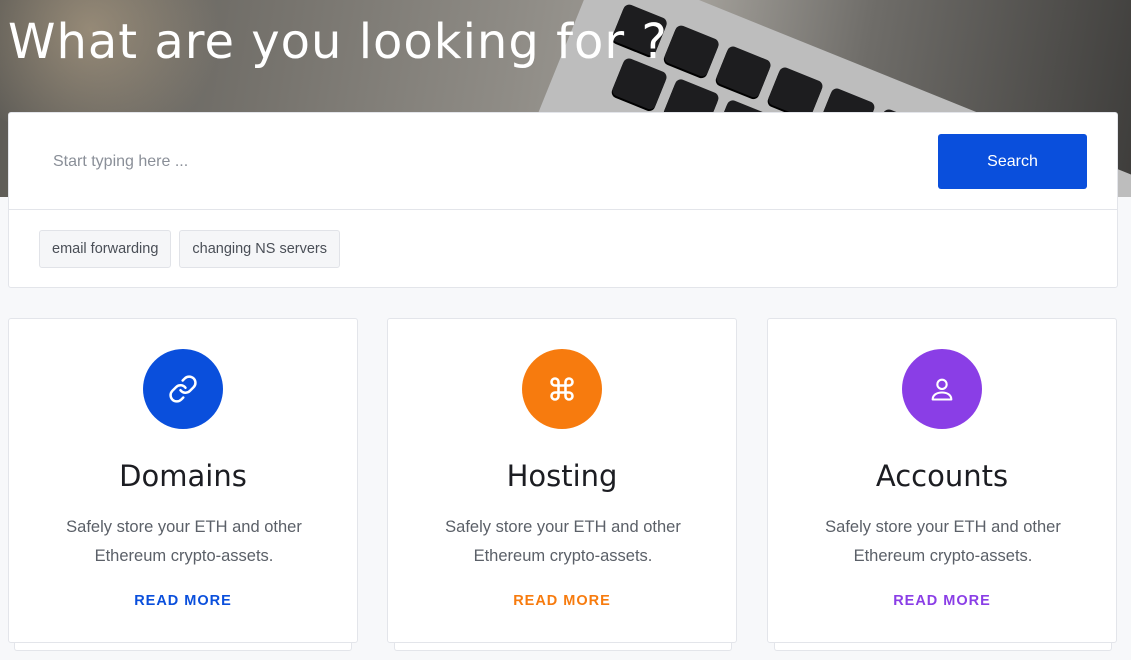 The height and width of the screenshot is (660, 1131). Describe the element at coordinates (1012, 161) in the screenshot. I see `search-button: Search` at that location.